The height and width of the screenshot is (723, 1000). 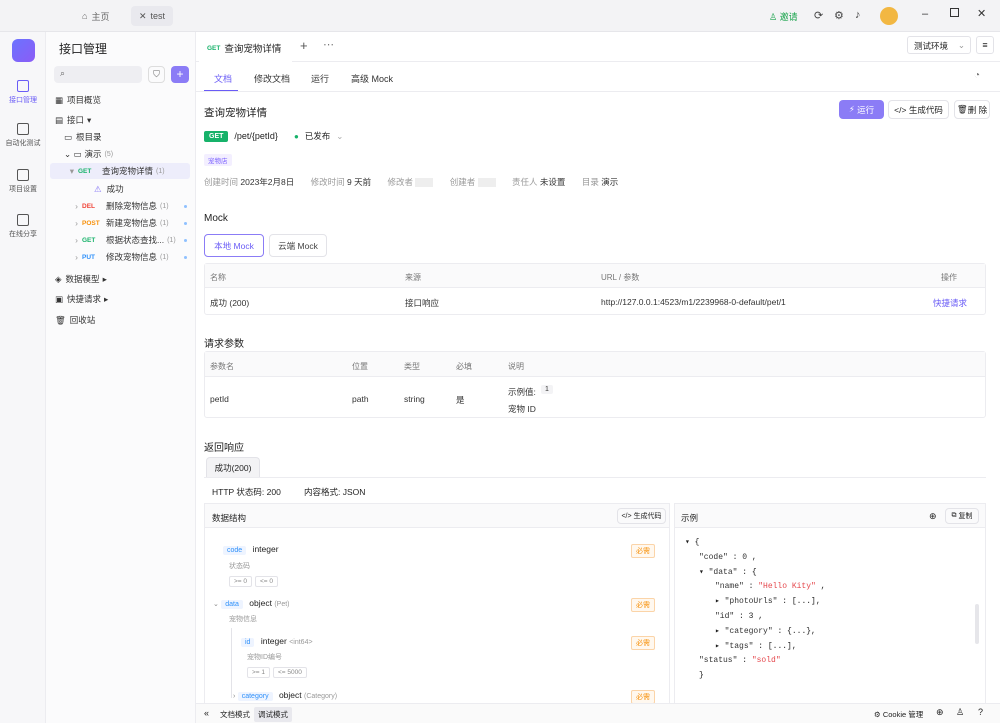 What do you see at coordinates (216, 218) in the screenshot?
I see `mock-title: Mock` at bounding box center [216, 218].